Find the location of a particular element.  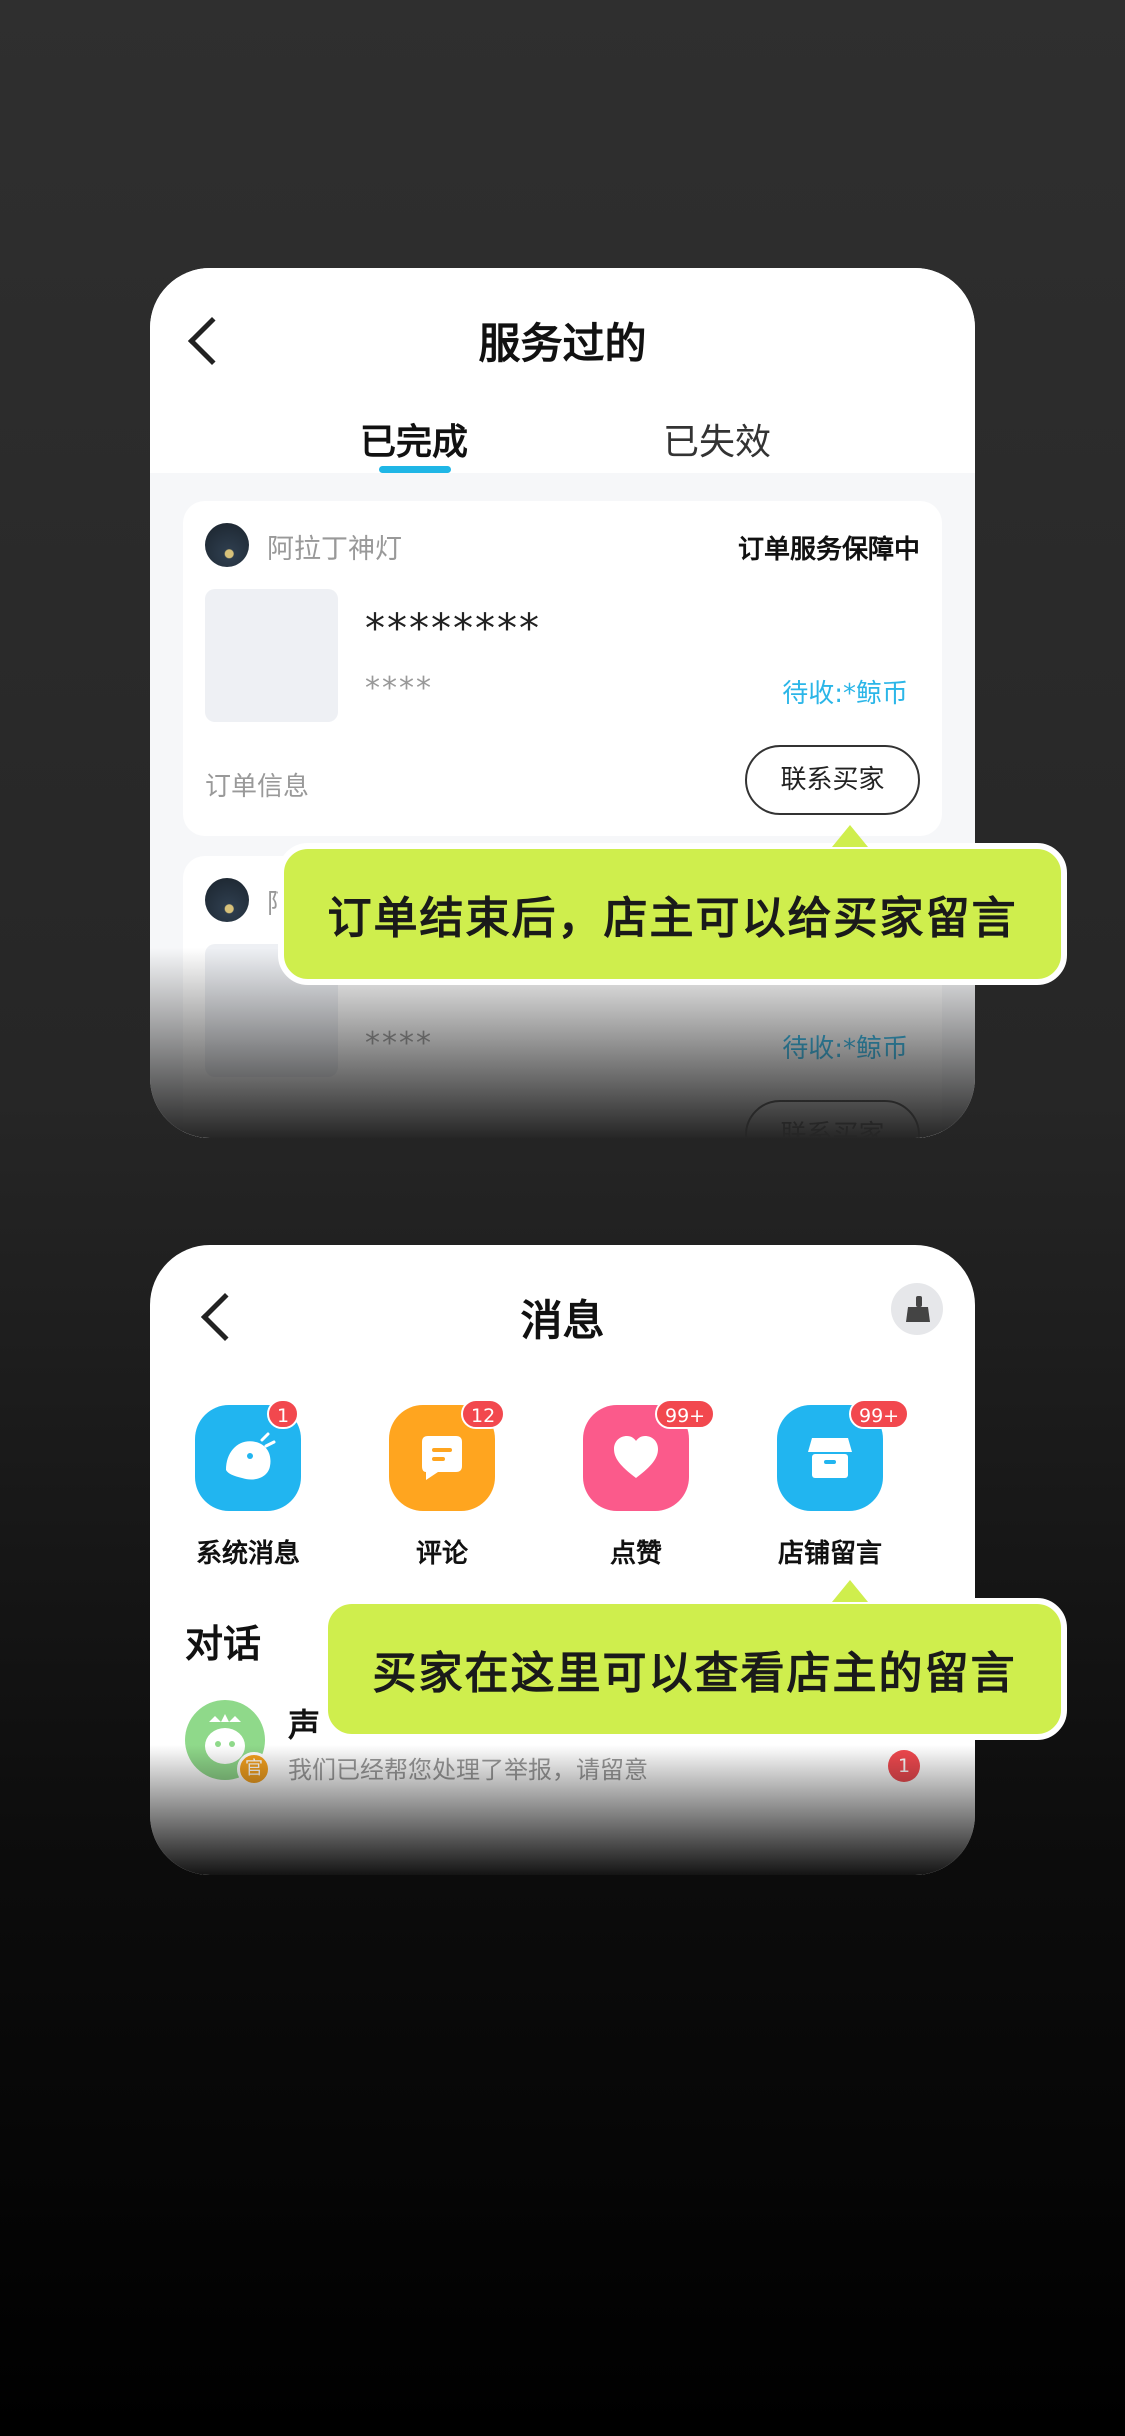

product-name: ******** is located at coordinates (453, 629).